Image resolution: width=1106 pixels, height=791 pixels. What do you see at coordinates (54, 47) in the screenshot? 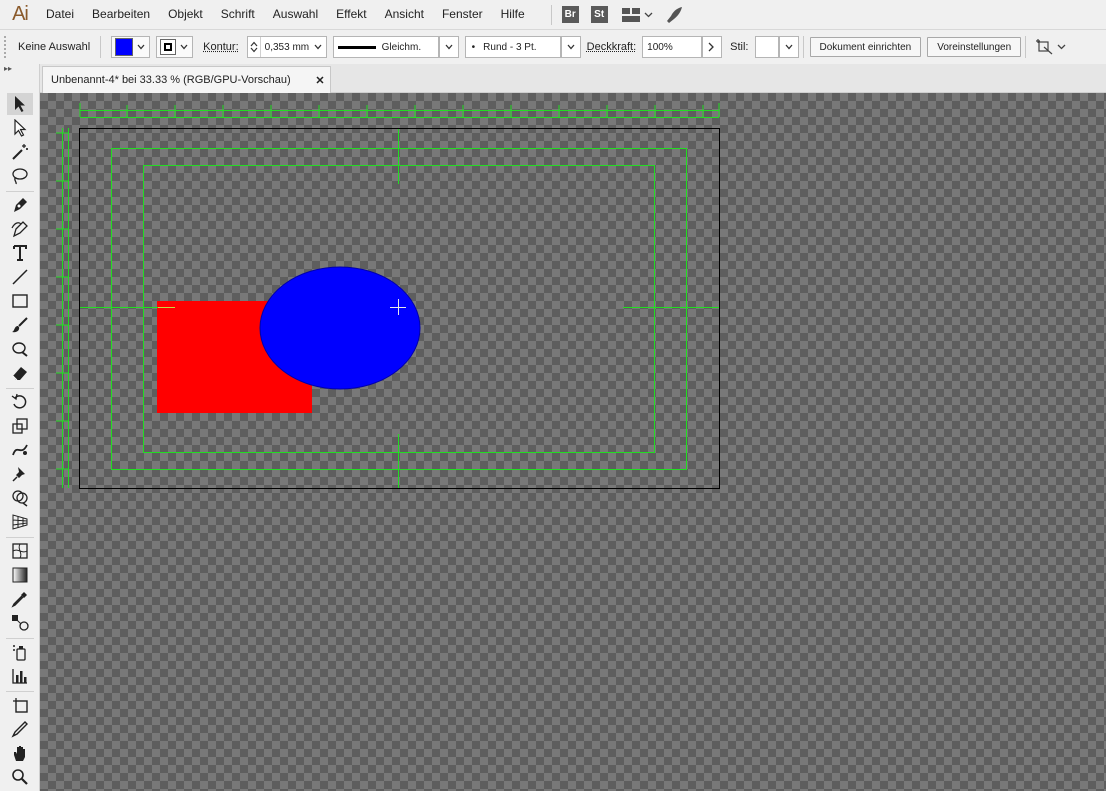
I see `selection-status: Keine Auswahl` at bounding box center [54, 47].